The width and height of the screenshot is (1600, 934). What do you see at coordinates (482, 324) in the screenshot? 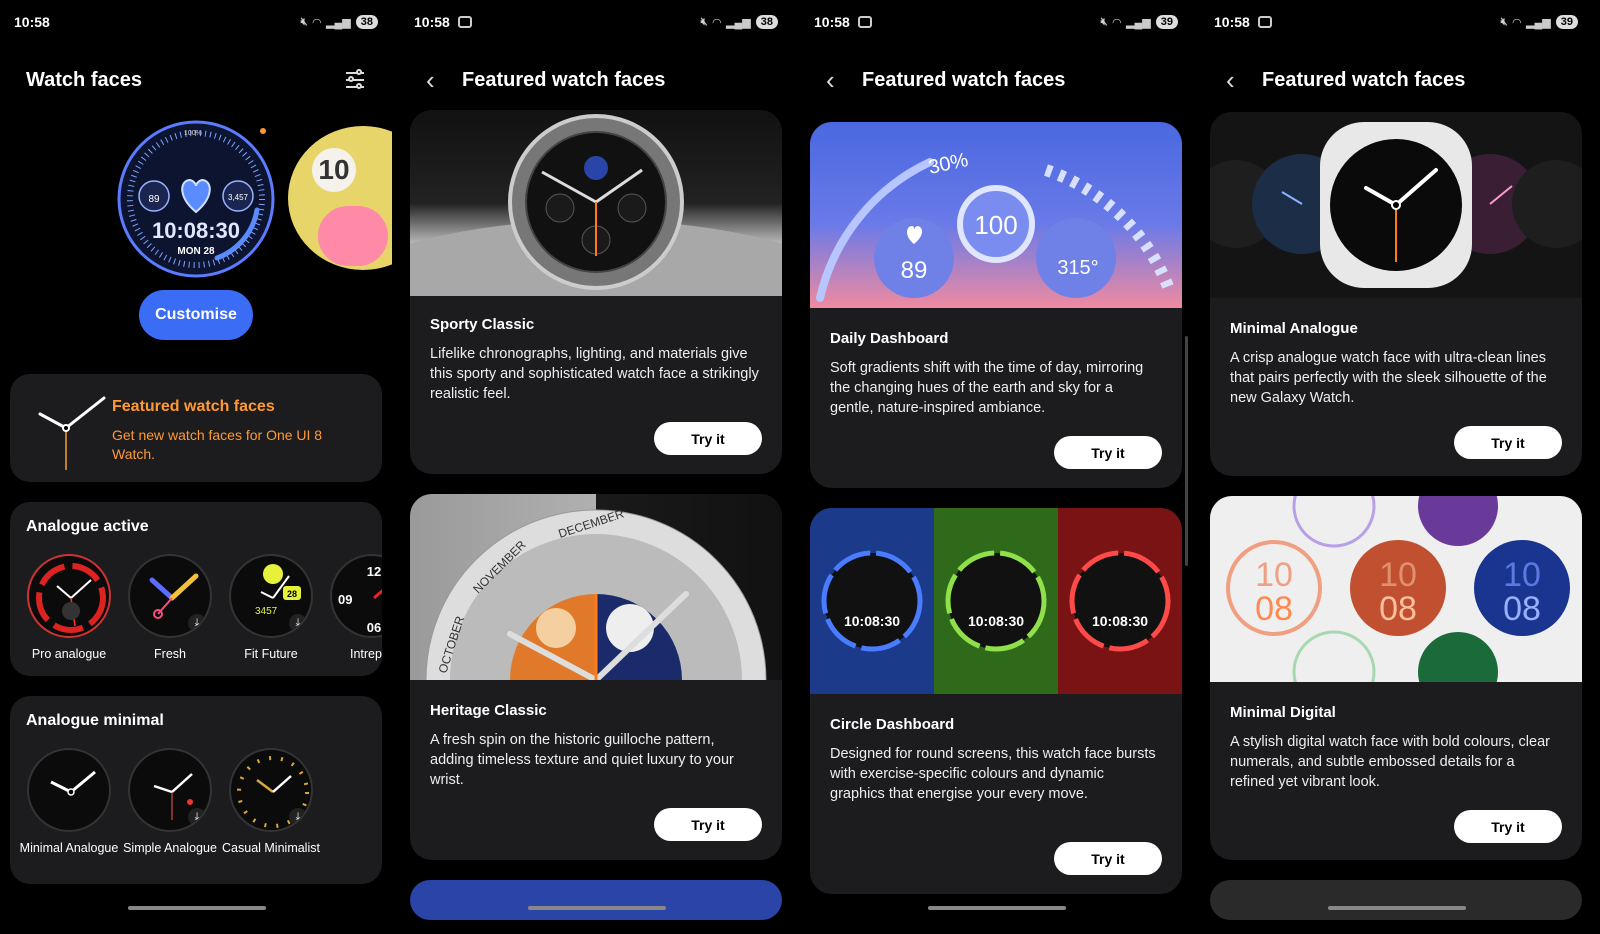
I see `card-title: Sporty Classic` at bounding box center [482, 324].